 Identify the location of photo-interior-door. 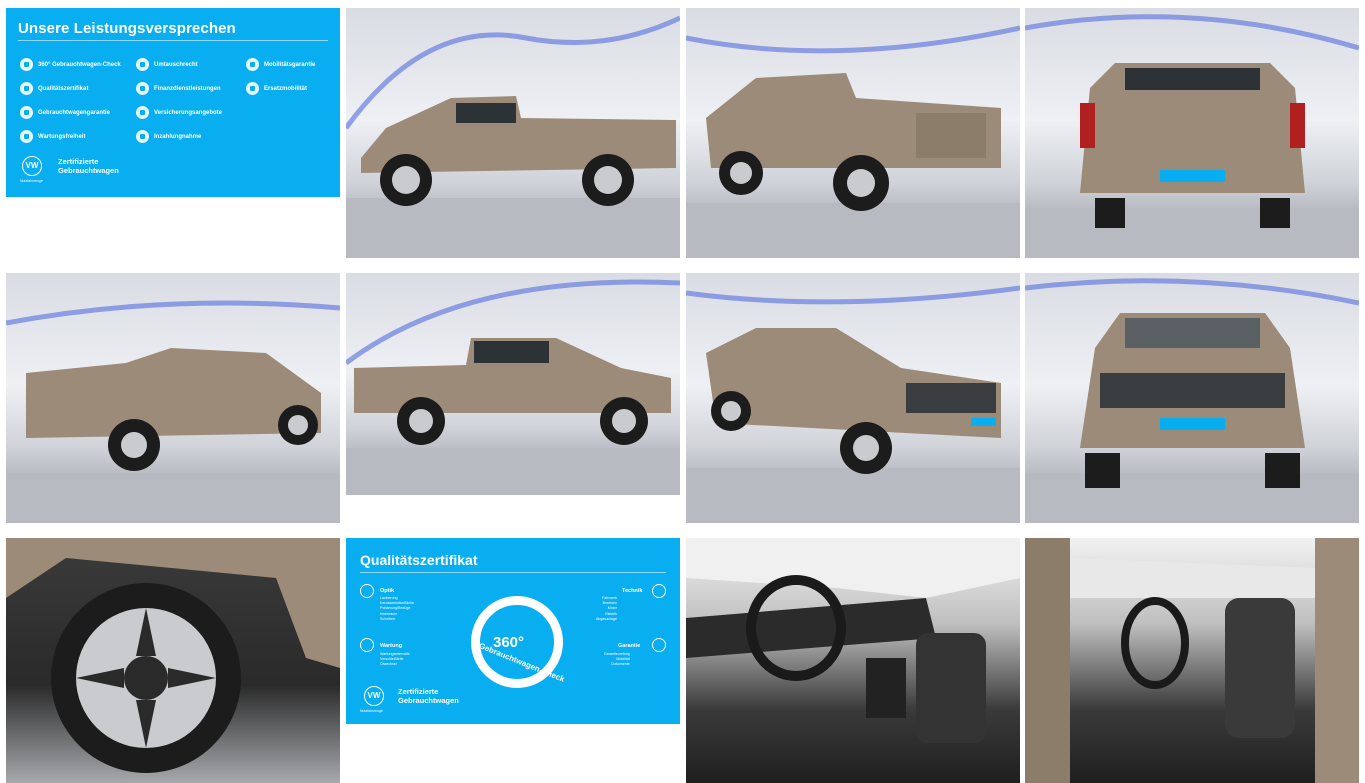
(1192, 660).